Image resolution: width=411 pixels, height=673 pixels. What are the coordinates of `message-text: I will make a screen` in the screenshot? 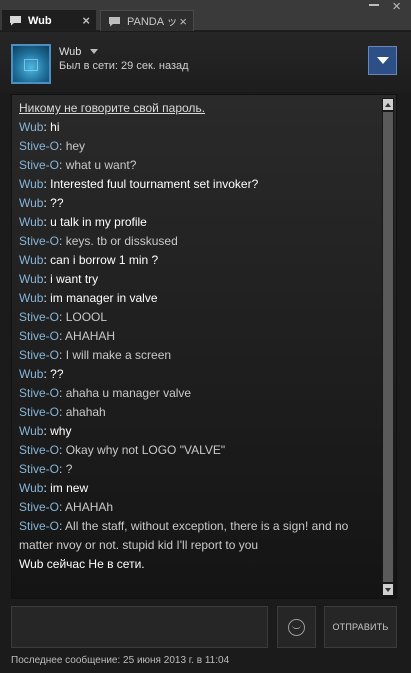 It's located at (118, 355).